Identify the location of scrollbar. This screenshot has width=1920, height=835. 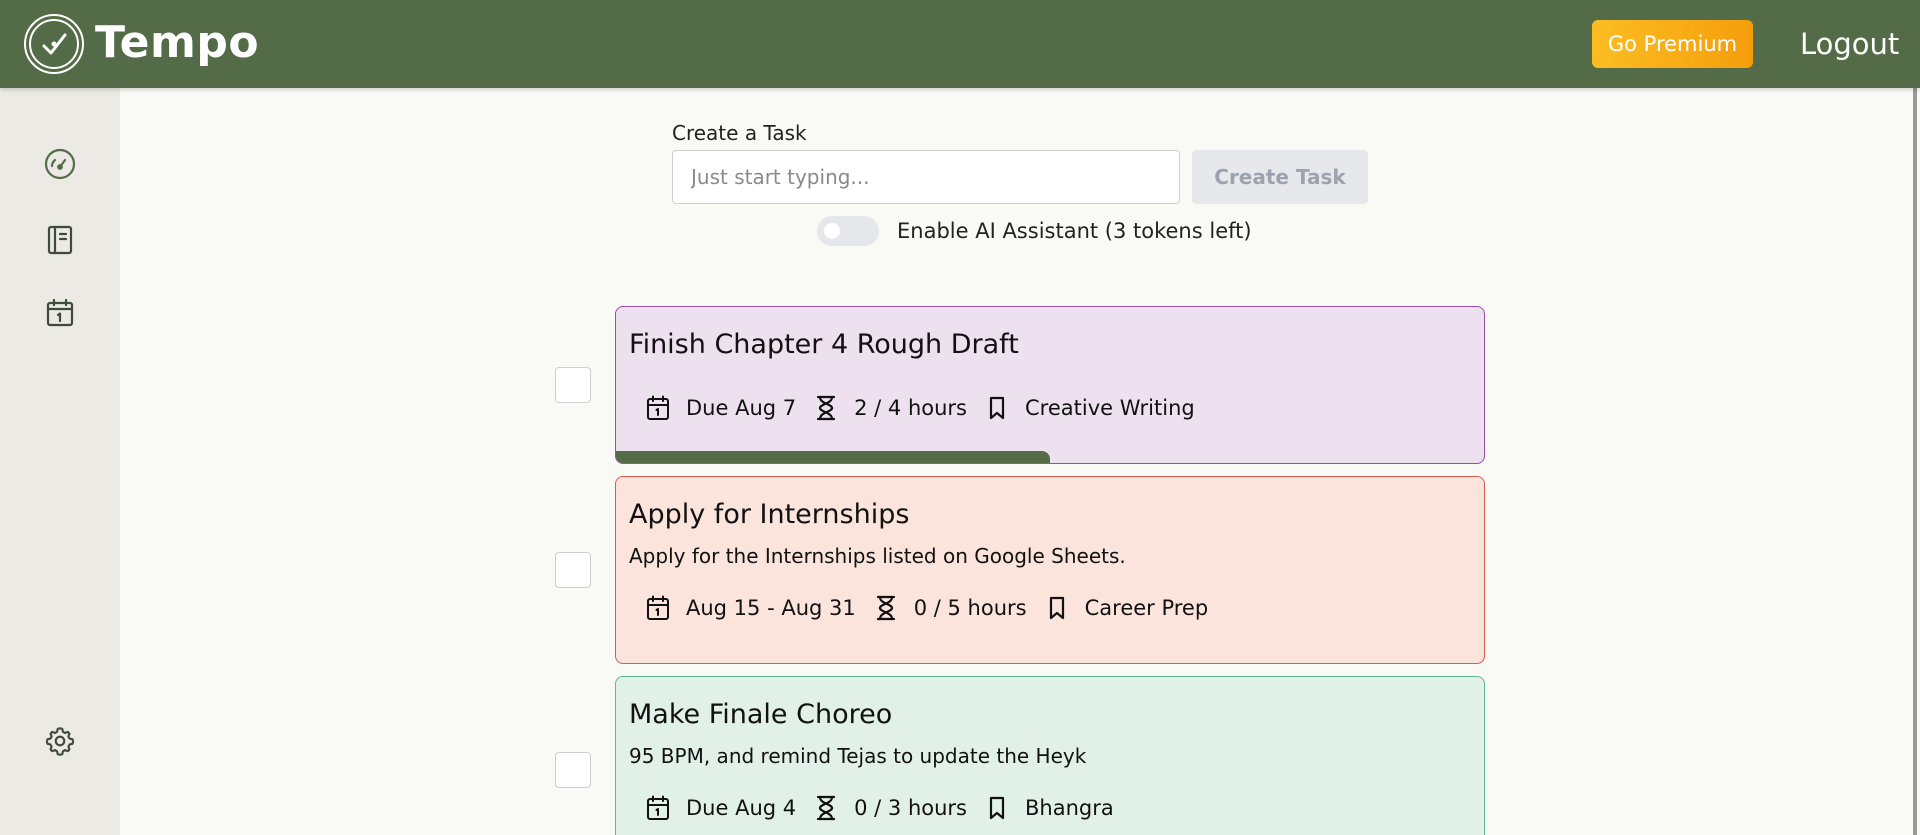
(1915, 444).